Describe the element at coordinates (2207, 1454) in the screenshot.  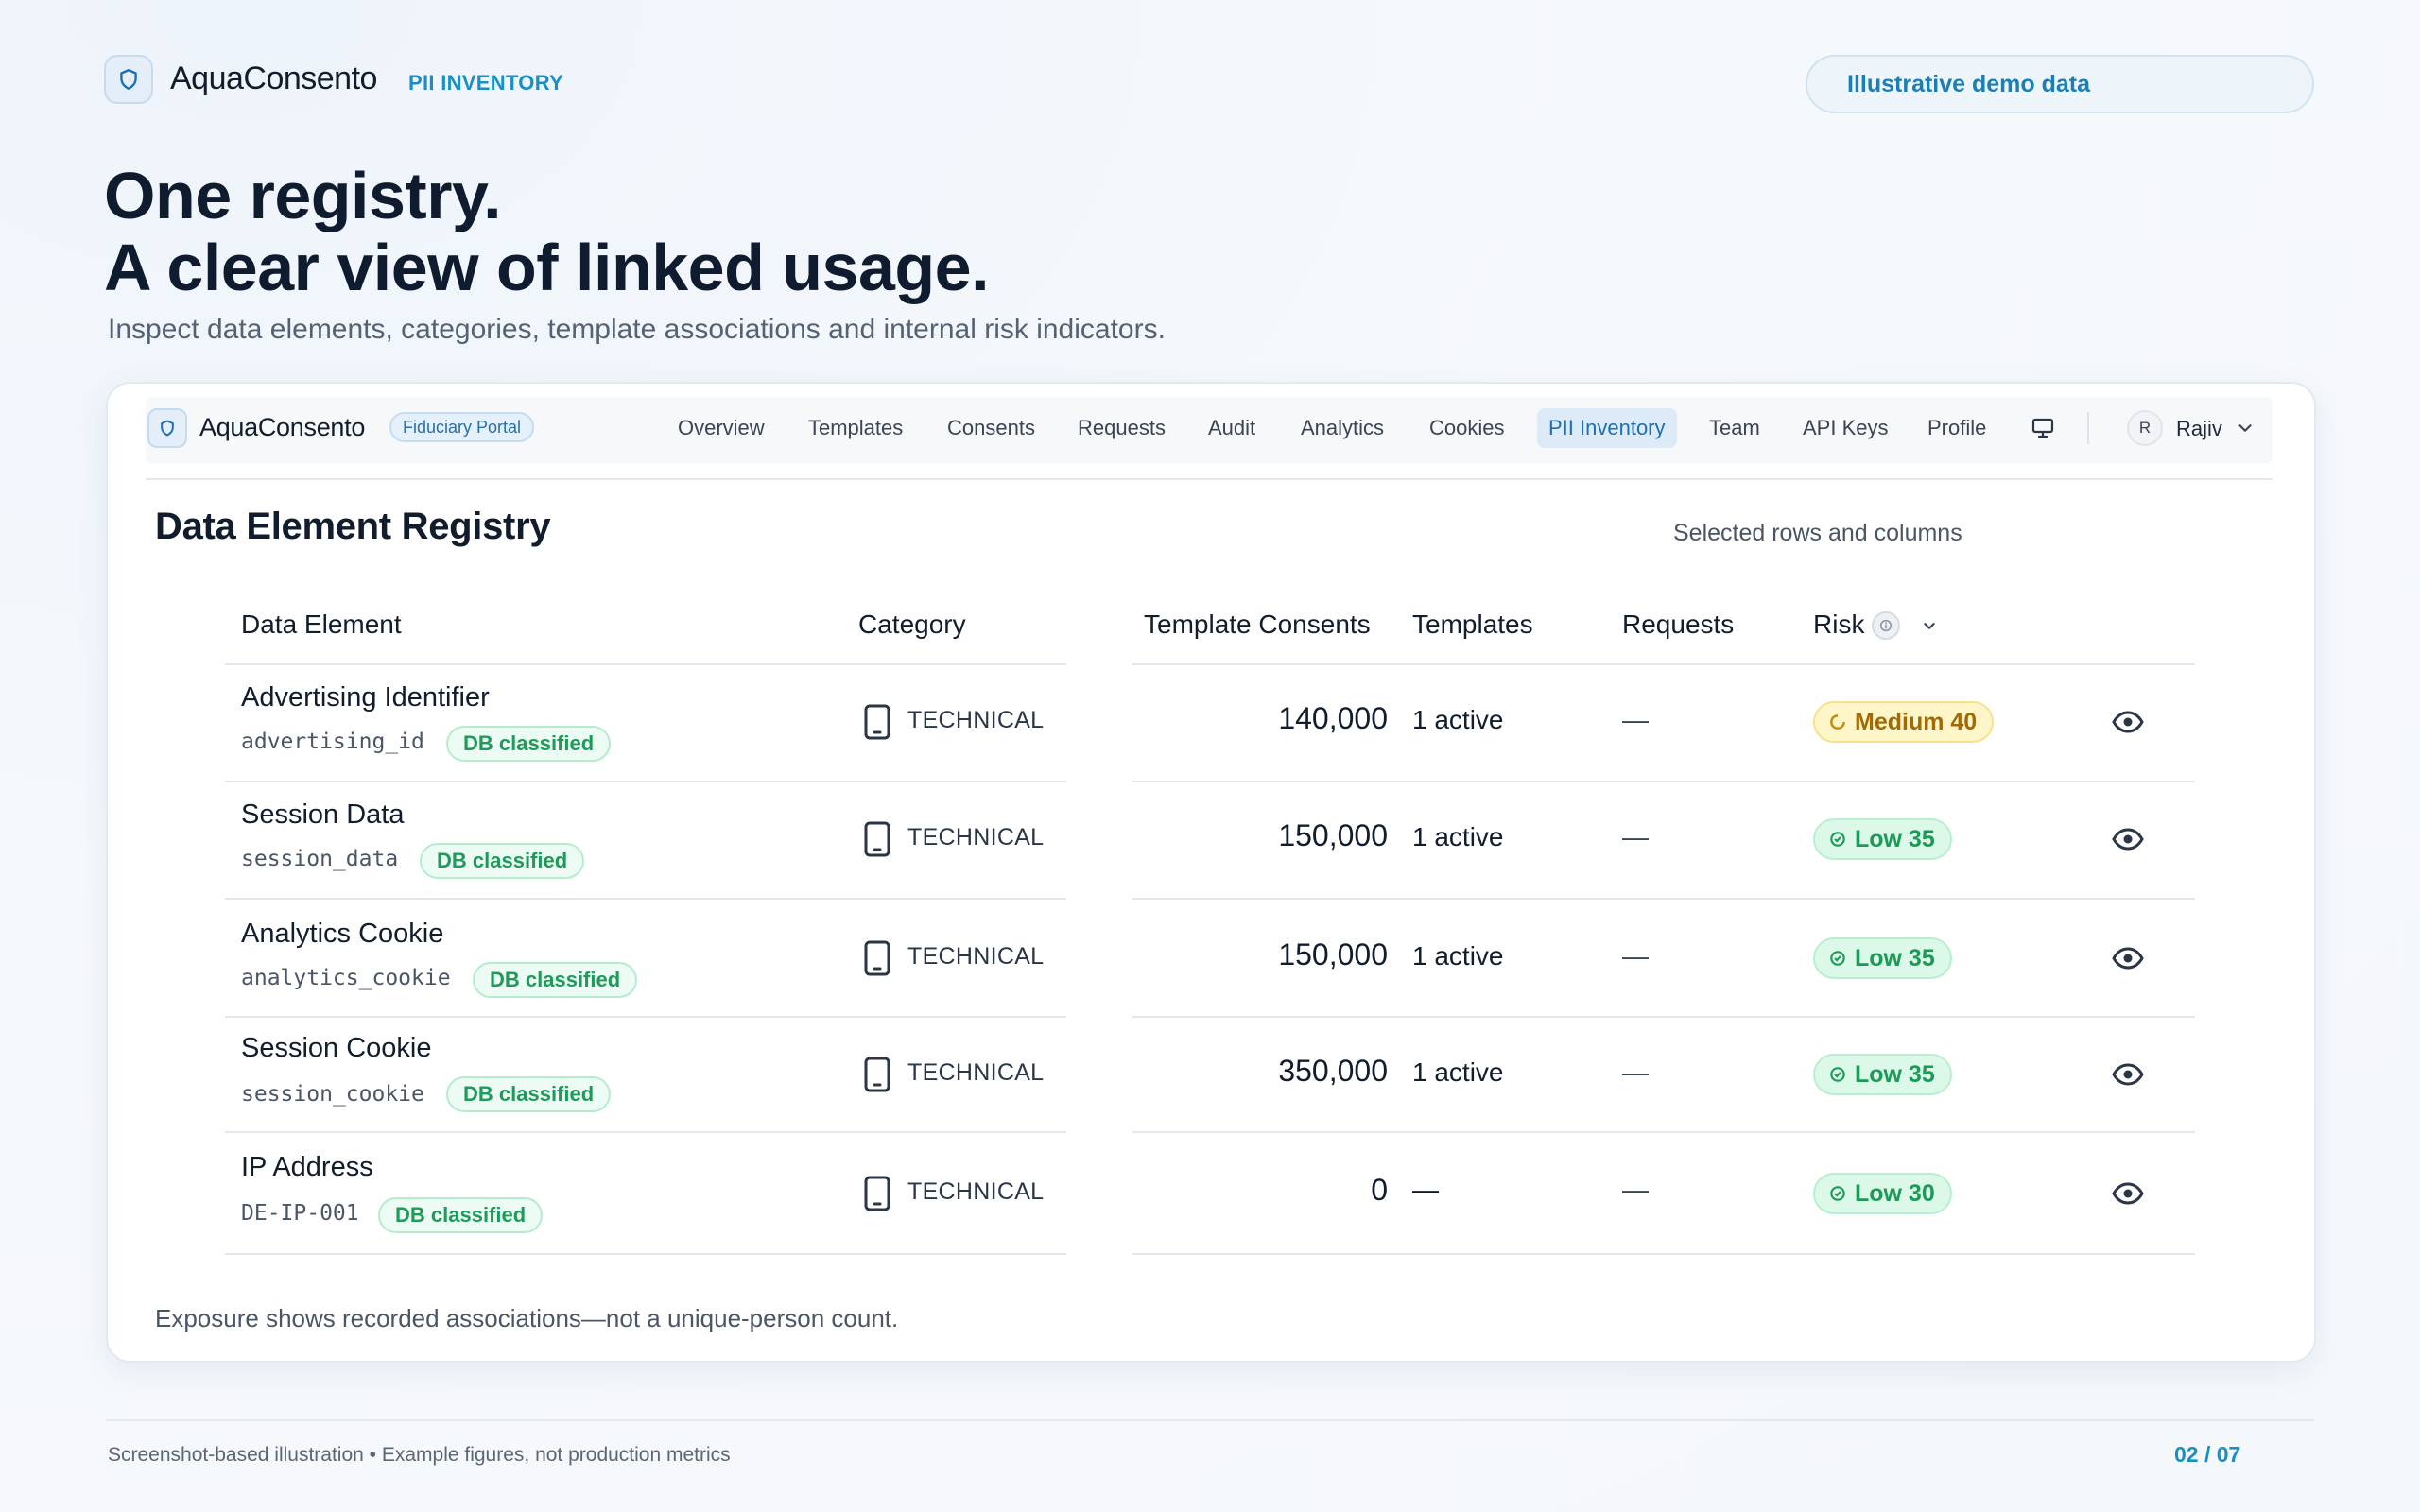
I see `page-indicator: 02 / 07` at that location.